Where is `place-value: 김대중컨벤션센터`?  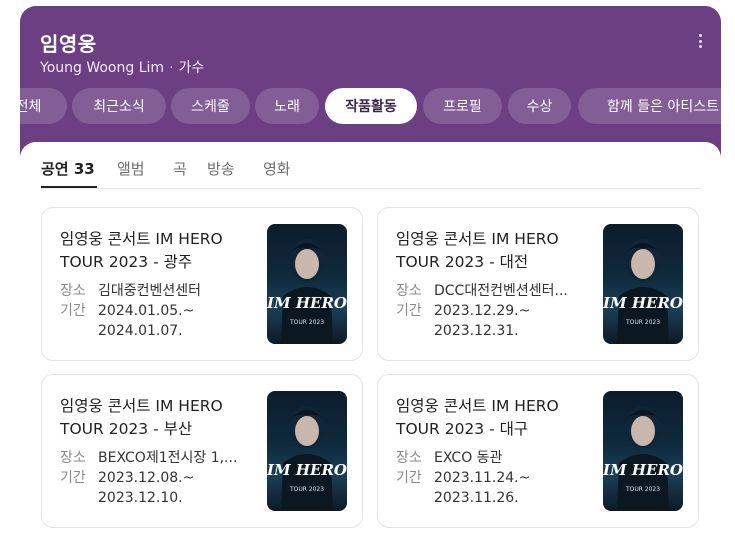 place-value: 김대중컨벤션센터 is located at coordinates (150, 291).